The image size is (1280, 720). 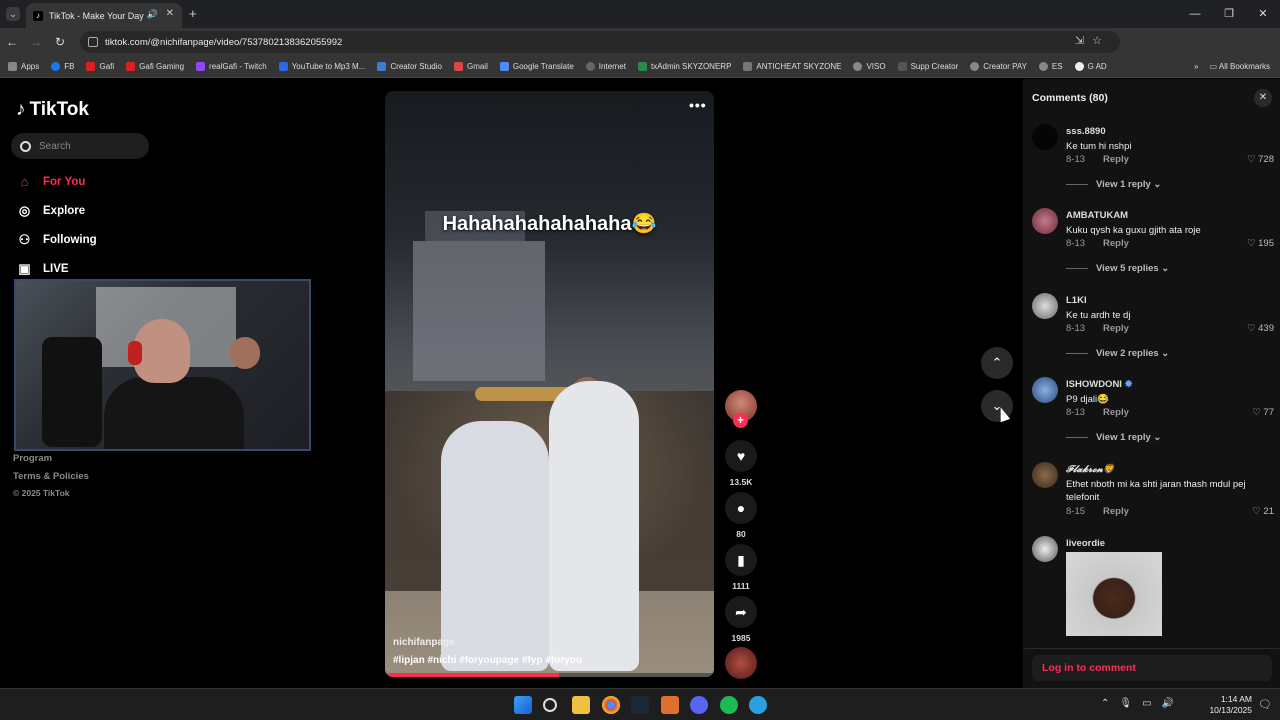 What do you see at coordinates (1114, 594) in the screenshot?
I see `comment-image` at bounding box center [1114, 594].